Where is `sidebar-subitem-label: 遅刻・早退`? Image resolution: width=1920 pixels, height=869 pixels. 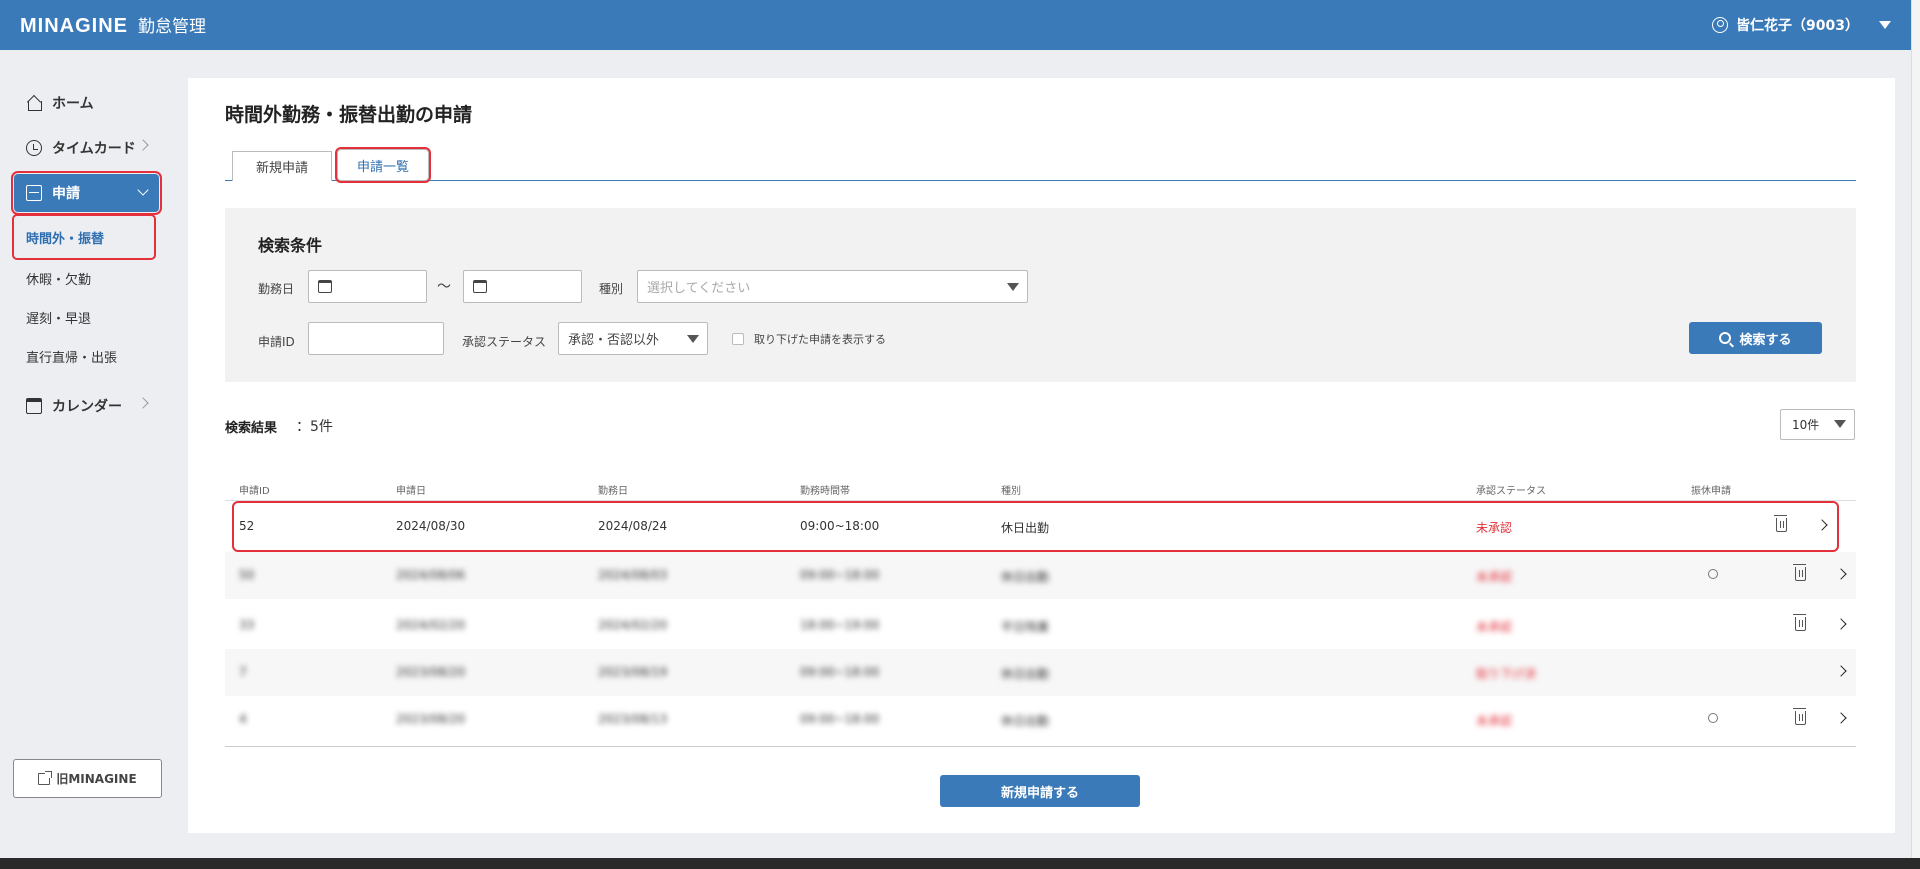
sidebar-subitem-label: 遅刻・早退 is located at coordinates (59, 319).